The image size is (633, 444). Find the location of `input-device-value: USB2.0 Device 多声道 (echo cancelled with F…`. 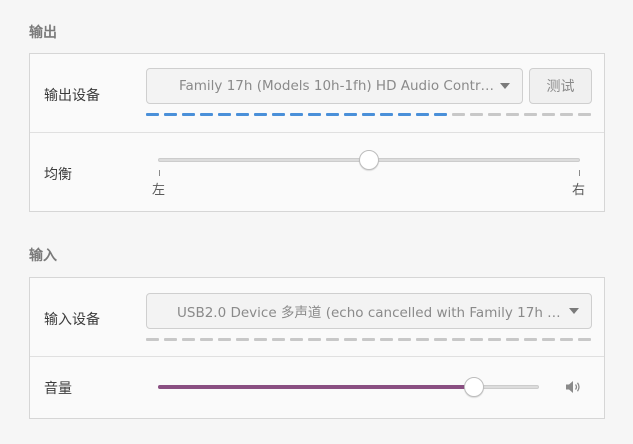

input-device-value: USB2.0 Device 多声道 (echo cancelled with F… is located at coordinates (371, 313).